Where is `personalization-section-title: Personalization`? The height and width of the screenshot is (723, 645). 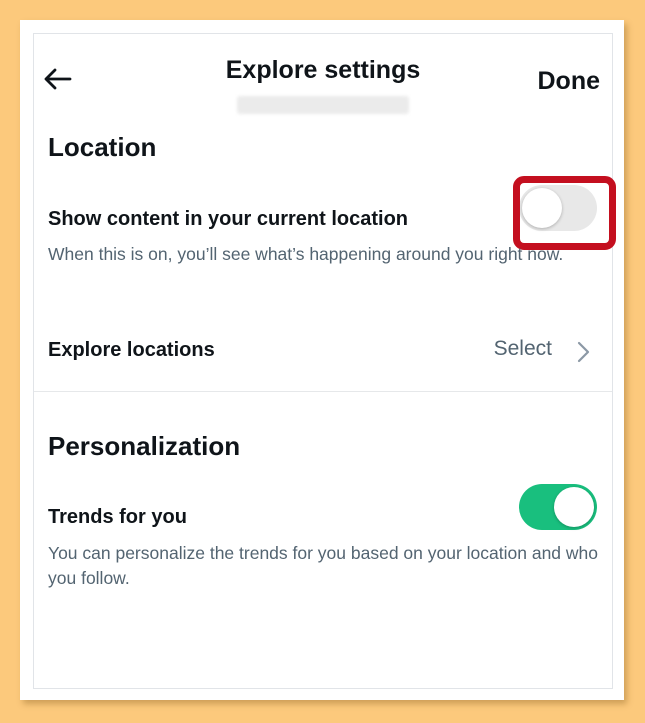
personalization-section-title: Personalization is located at coordinates (144, 446).